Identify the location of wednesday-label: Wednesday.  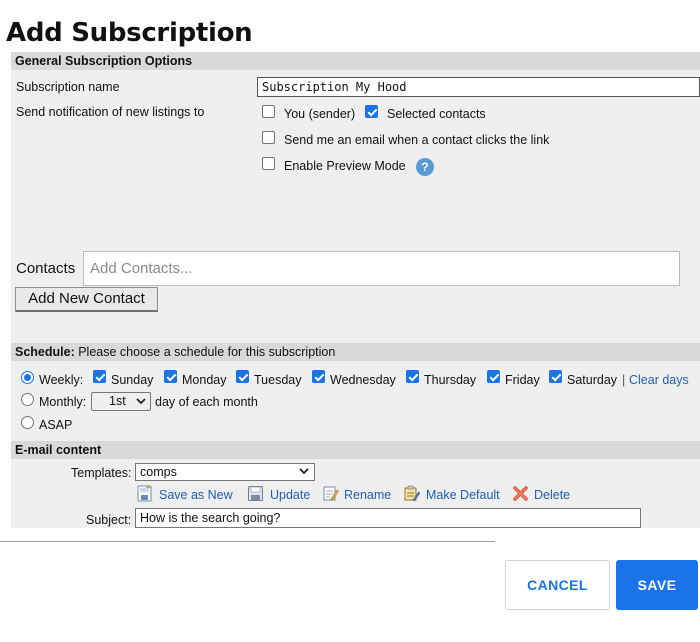
(363, 380).